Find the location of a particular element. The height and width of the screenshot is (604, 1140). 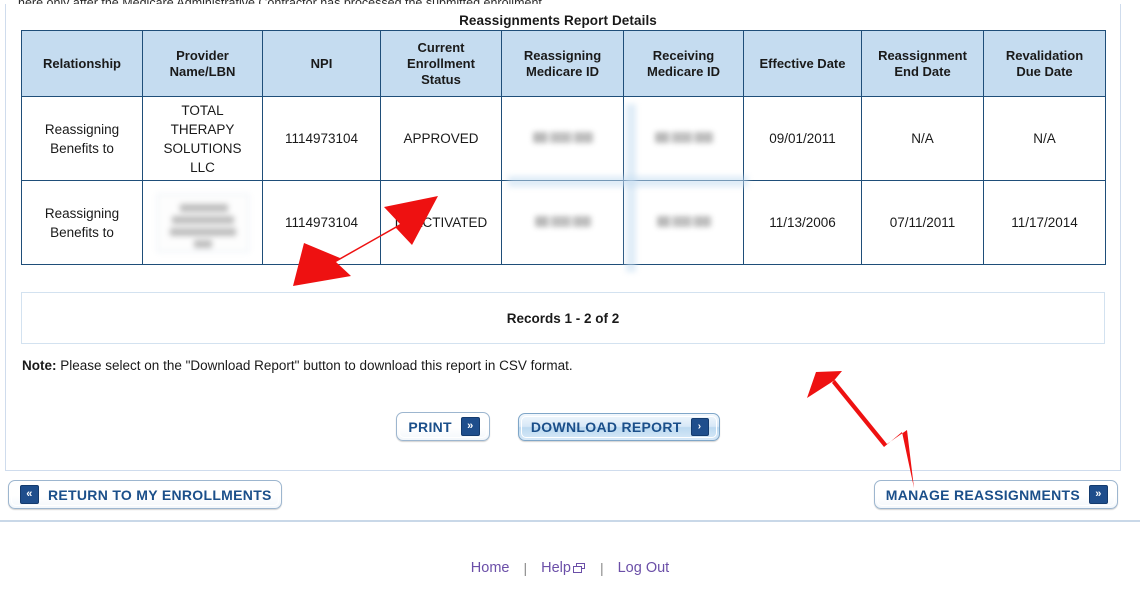

footer-link-help: Help is located at coordinates (563, 568).